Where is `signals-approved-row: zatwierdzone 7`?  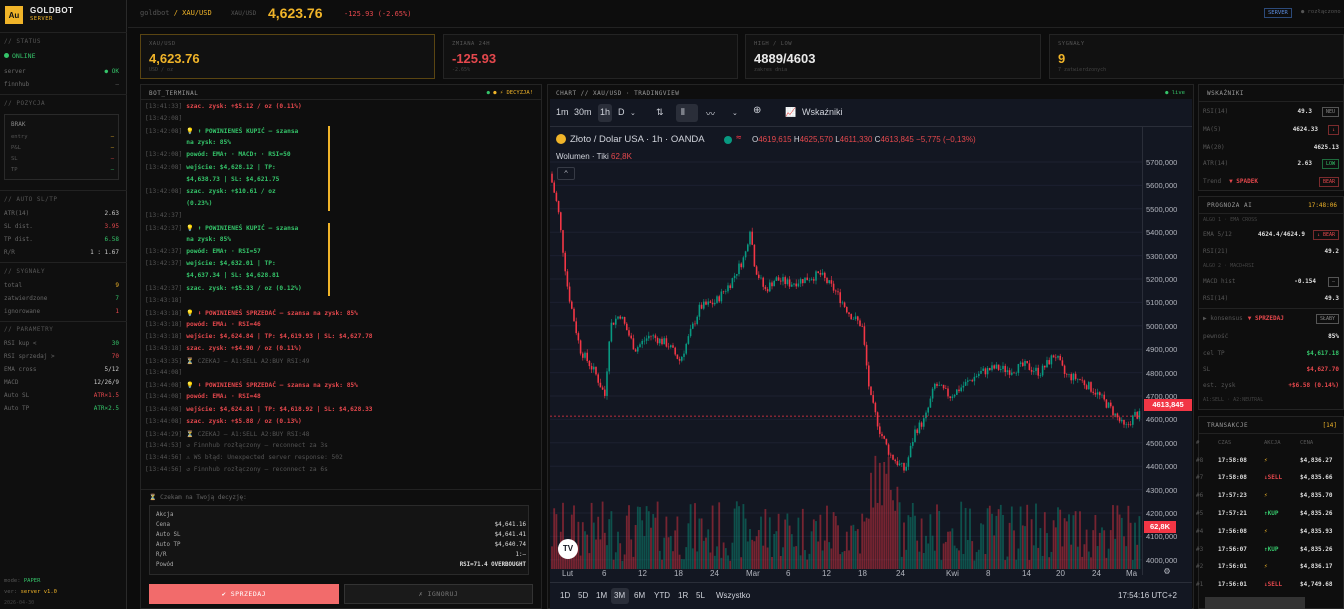 signals-approved-row: zatwierdzone 7 is located at coordinates (61, 298).